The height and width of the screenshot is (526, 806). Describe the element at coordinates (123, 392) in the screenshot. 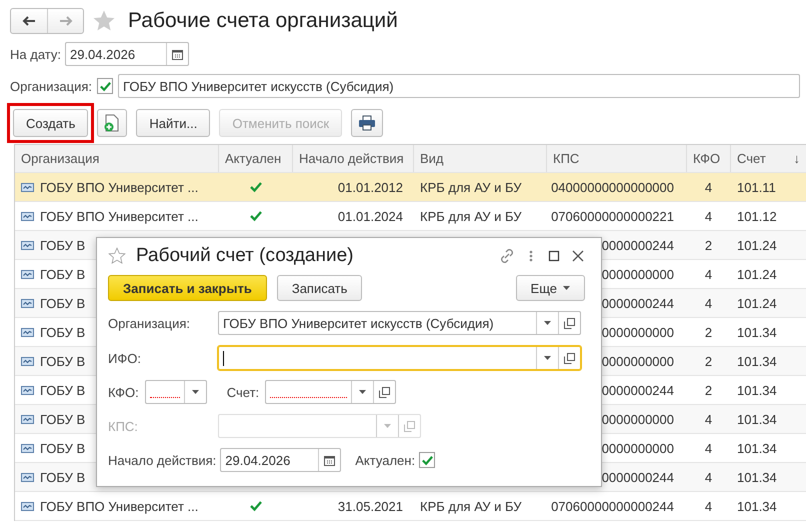

I see `kfo-label: КФО:` at that location.